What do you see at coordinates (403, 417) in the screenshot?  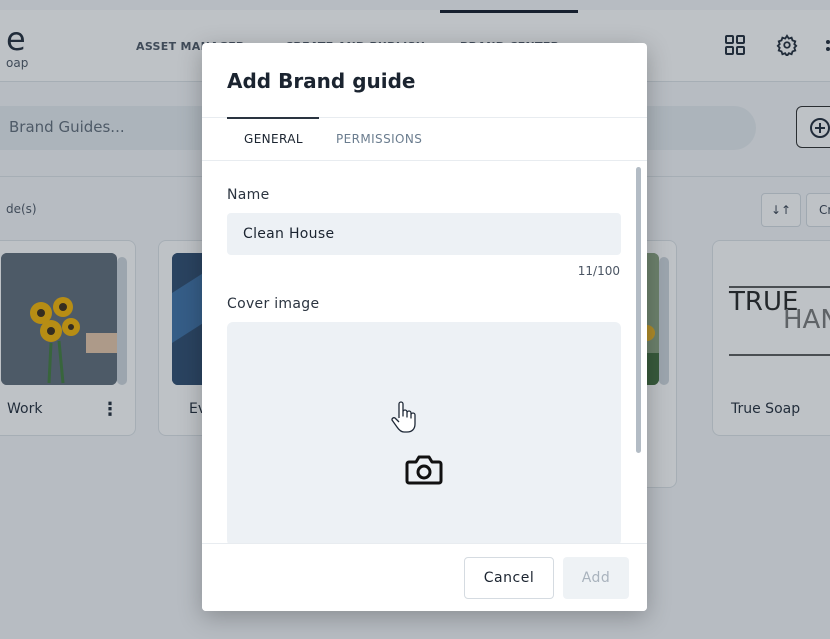 I see `hand-pointer-icon` at bounding box center [403, 417].